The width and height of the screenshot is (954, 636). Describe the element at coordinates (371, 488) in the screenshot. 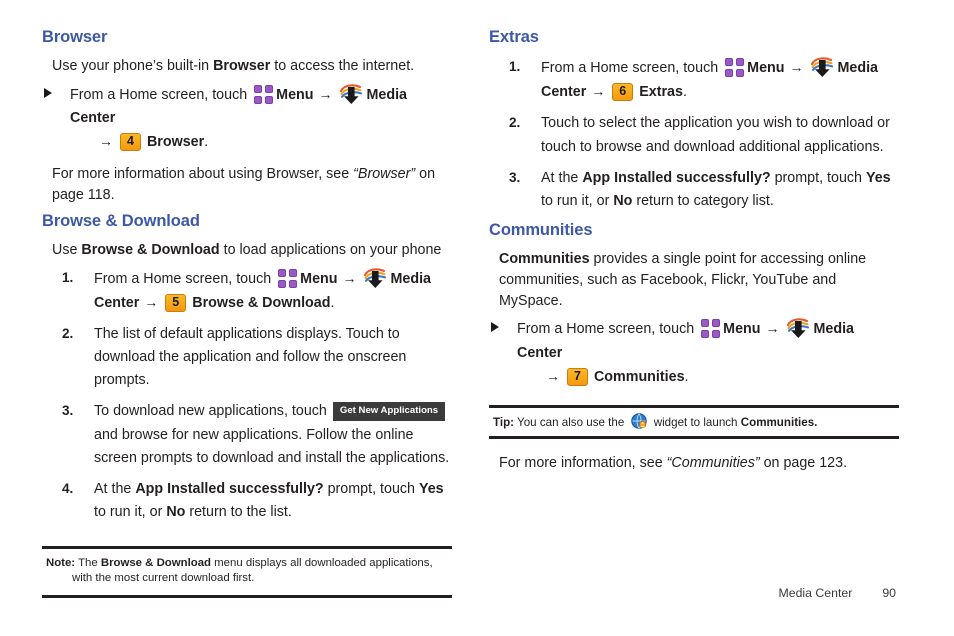

I see `bd-step-4-text-2: prompt, touch` at that location.